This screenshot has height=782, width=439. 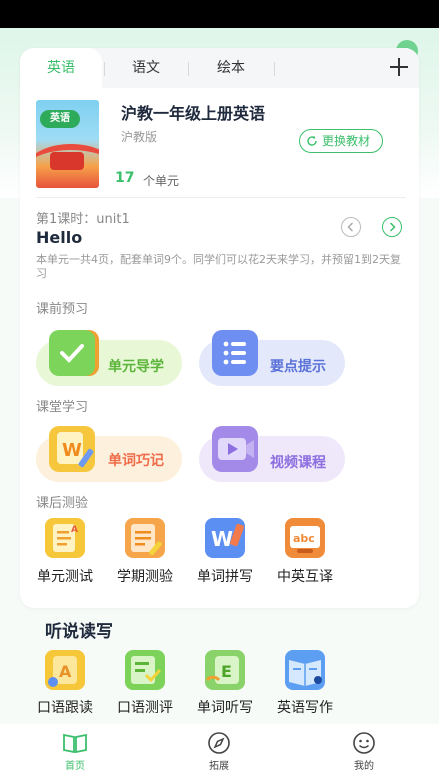 What do you see at coordinates (62, 407) in the screenshot?
I see `section-classroom-label: 课堂学习` at bounding box center [62, 407].